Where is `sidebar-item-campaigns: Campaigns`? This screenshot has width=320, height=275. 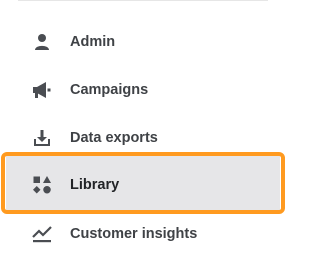 sidebar-item-campaigns: Campaigns is located at coordinates (143, 90).